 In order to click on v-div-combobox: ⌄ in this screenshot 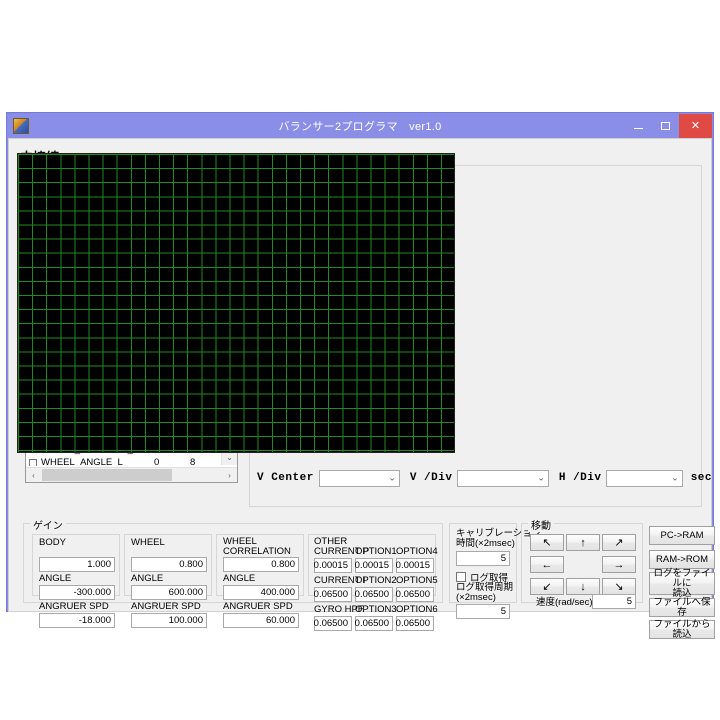, I will do `click(503, 478)`.